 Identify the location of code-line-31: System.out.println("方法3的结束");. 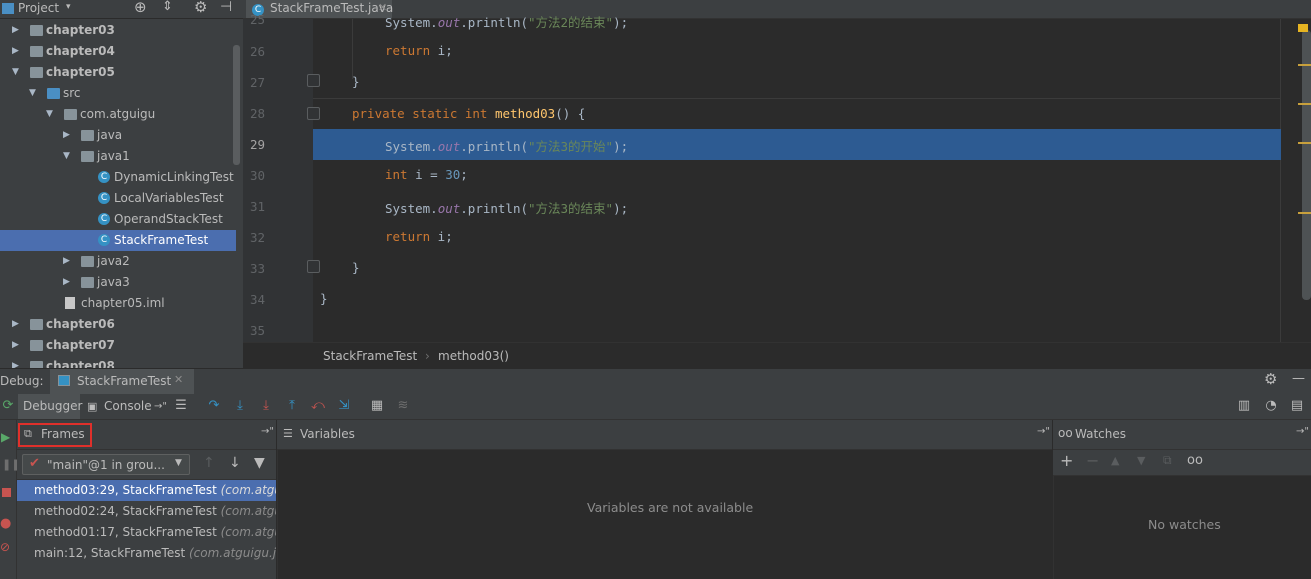
(797, 206).